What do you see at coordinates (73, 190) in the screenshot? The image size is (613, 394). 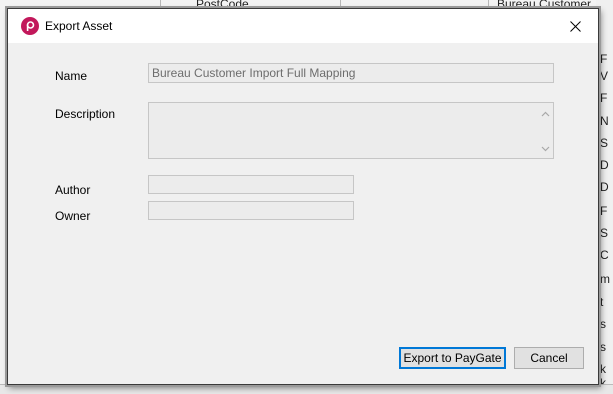 I see `author-label: Author` at bounding box center [73, 190].